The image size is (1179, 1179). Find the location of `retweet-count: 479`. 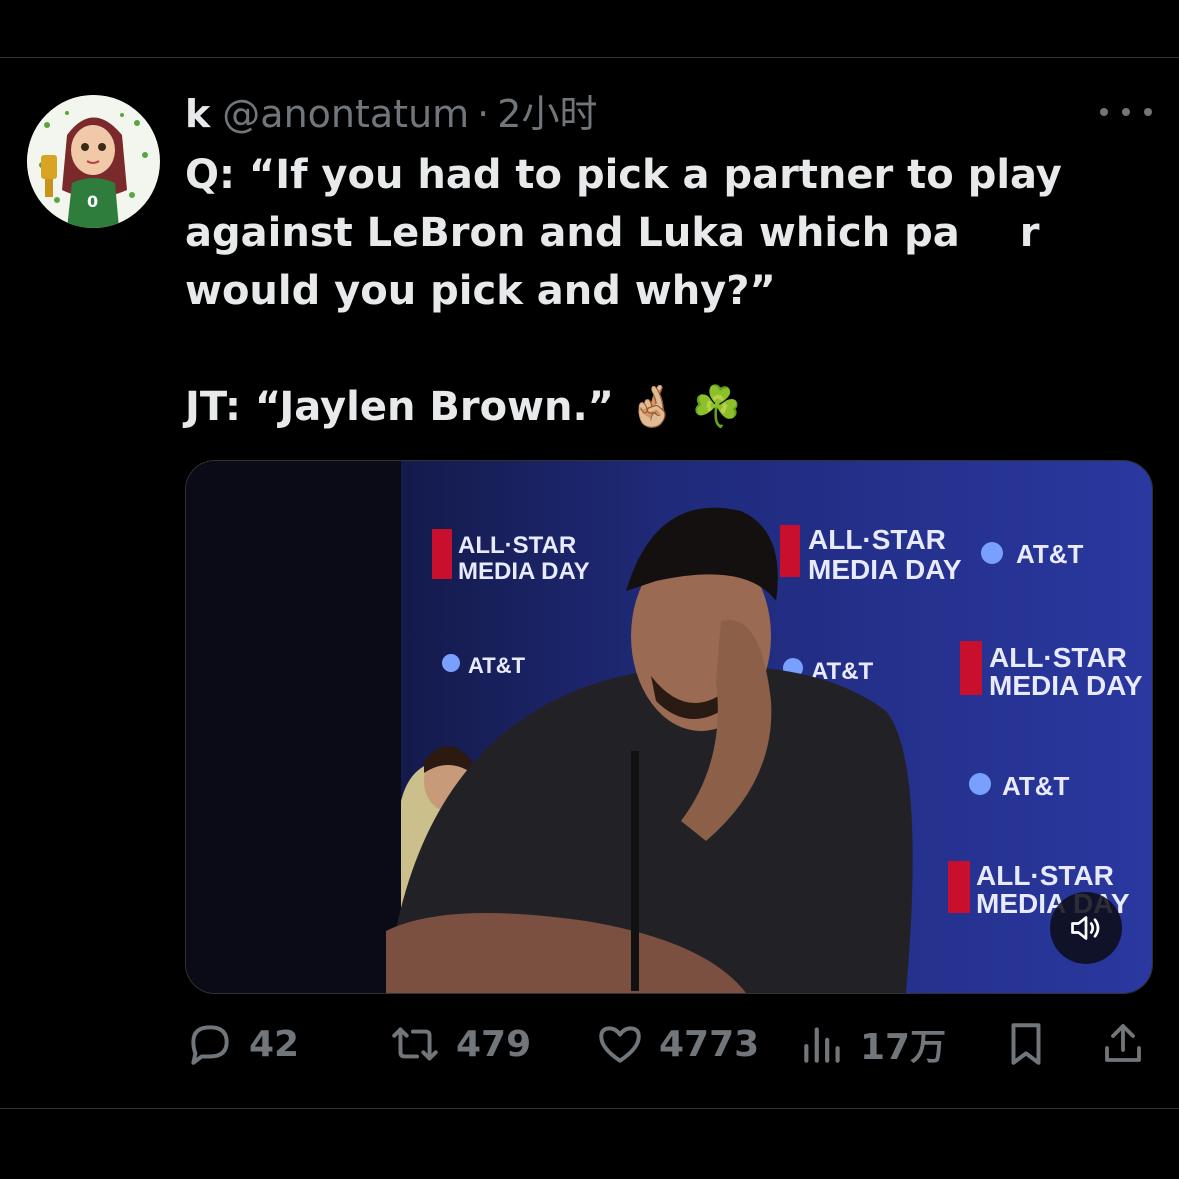

retweet-count: 479 is located at coordinates (494, 1044).